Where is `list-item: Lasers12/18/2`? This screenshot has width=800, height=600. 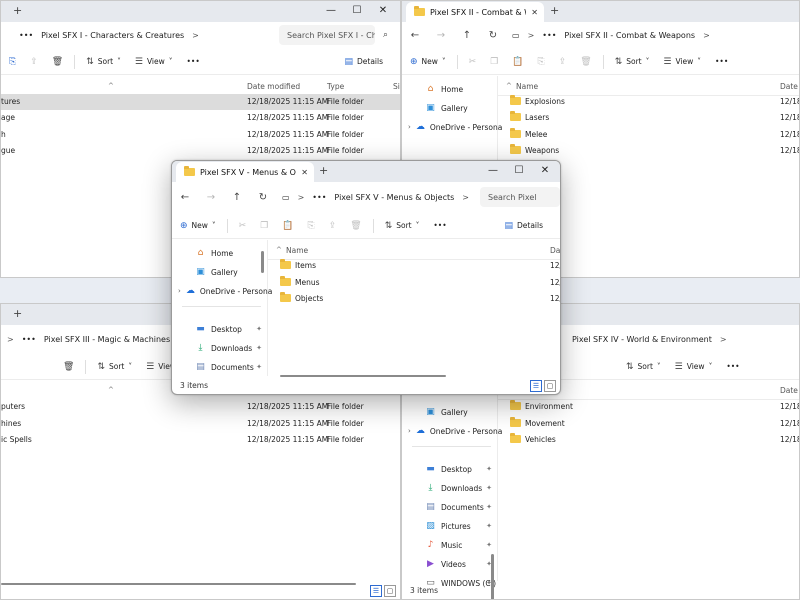 list-item: Lasers12/18/2 is located at coordinates (648, 118).